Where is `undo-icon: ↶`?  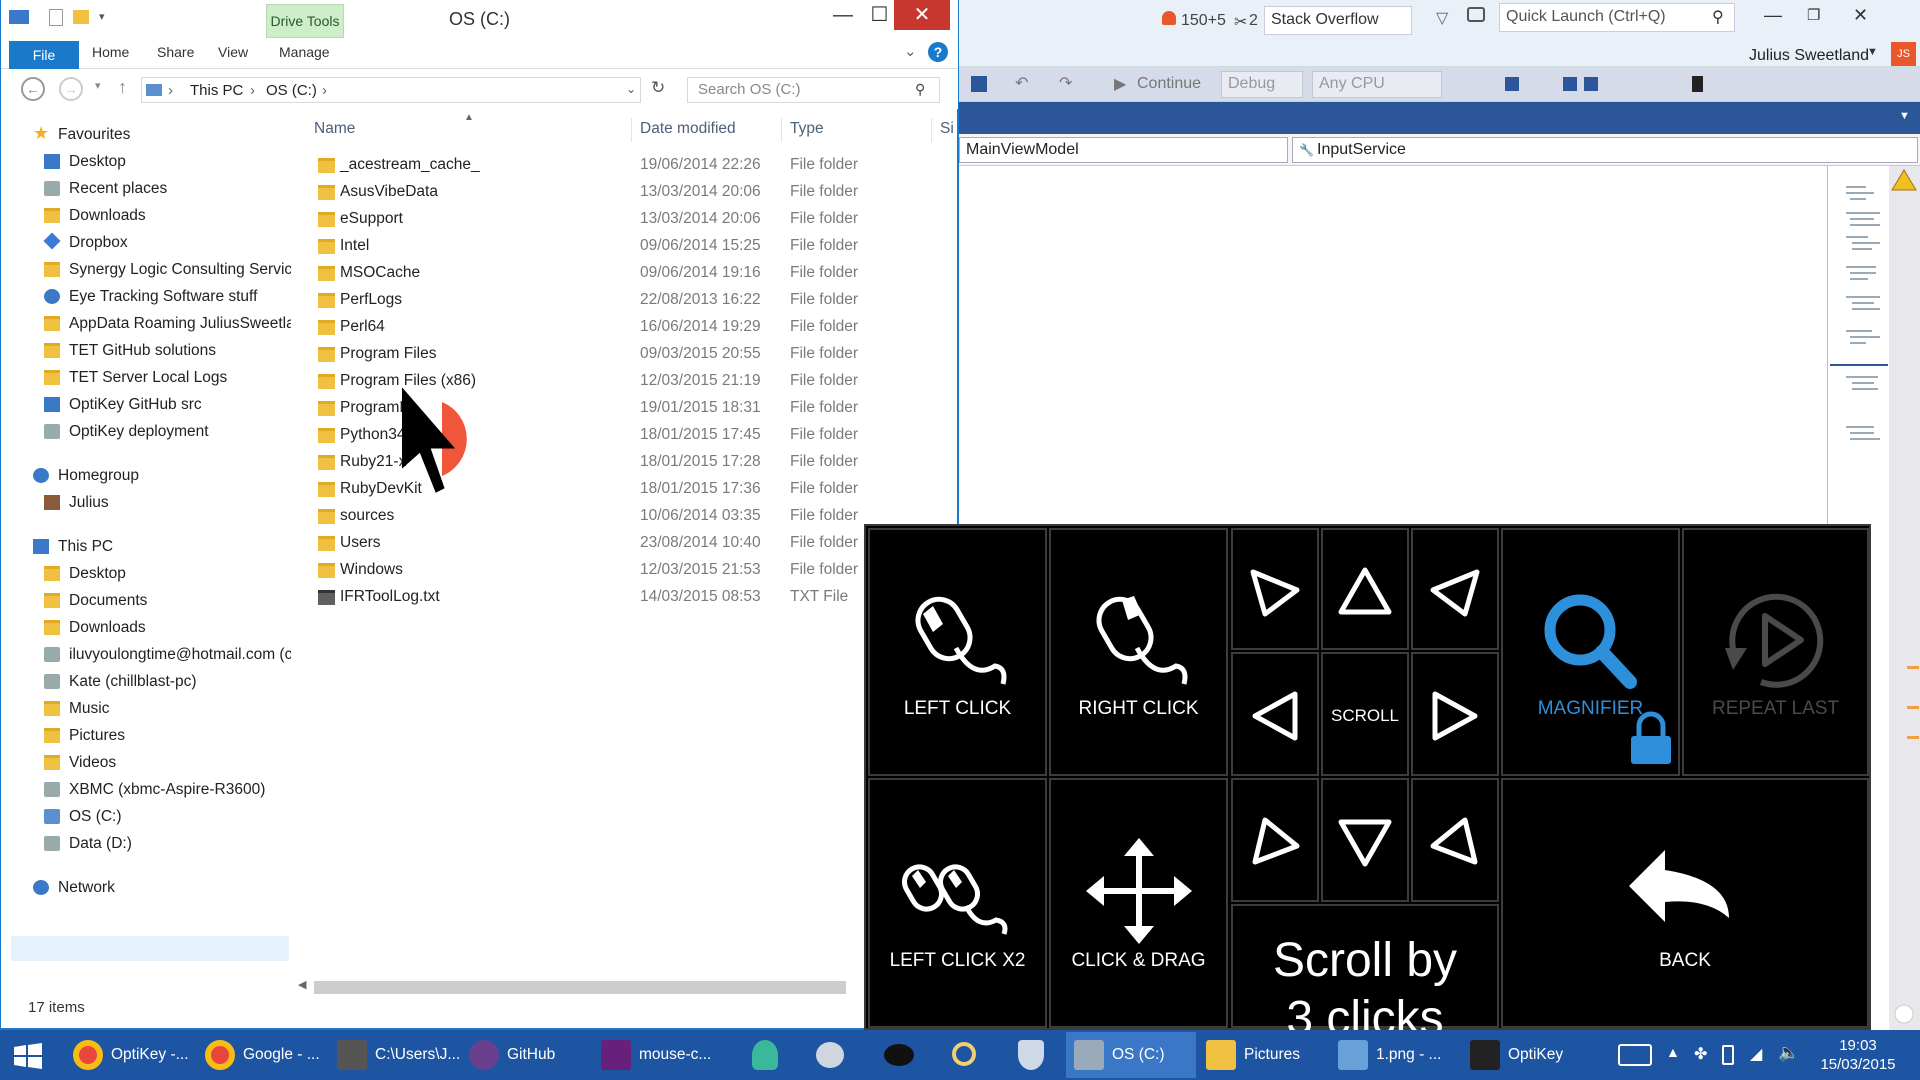 undo-icon: ↶ is located at coordinates (1021, 83).